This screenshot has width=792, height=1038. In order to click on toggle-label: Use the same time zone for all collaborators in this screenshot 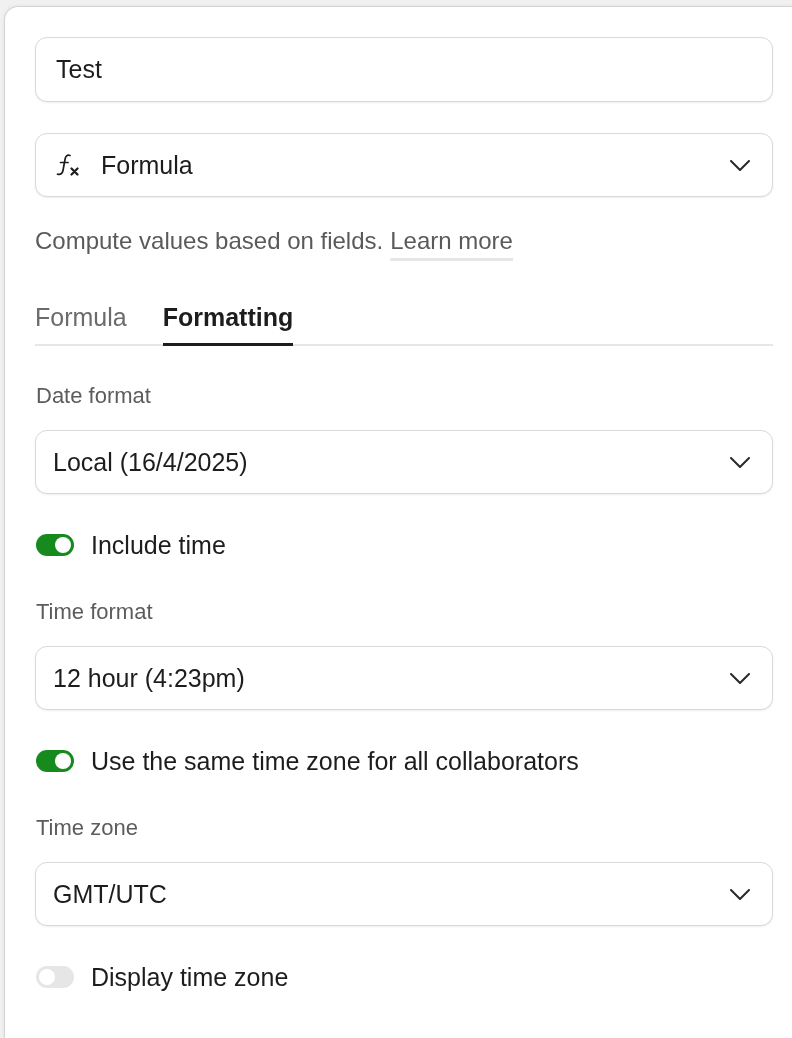, I will do `click(335, 761)`.